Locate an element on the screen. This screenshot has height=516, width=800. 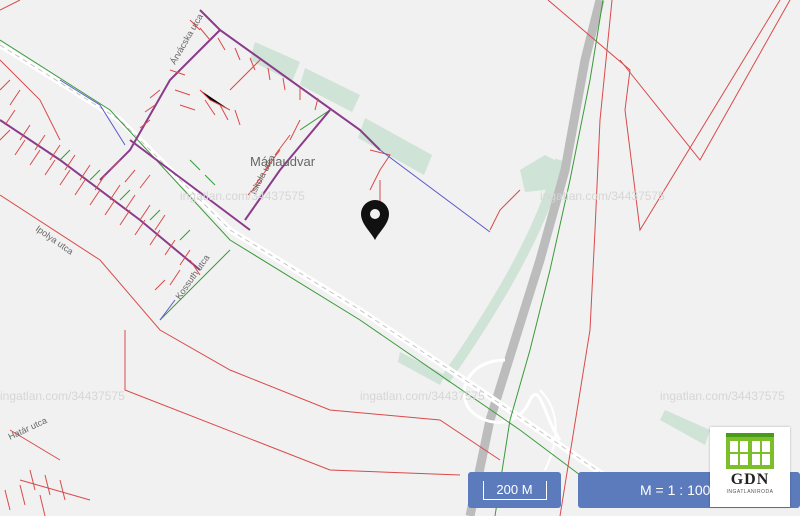
street-label: Határ utca is located at coordinates (28, 428).